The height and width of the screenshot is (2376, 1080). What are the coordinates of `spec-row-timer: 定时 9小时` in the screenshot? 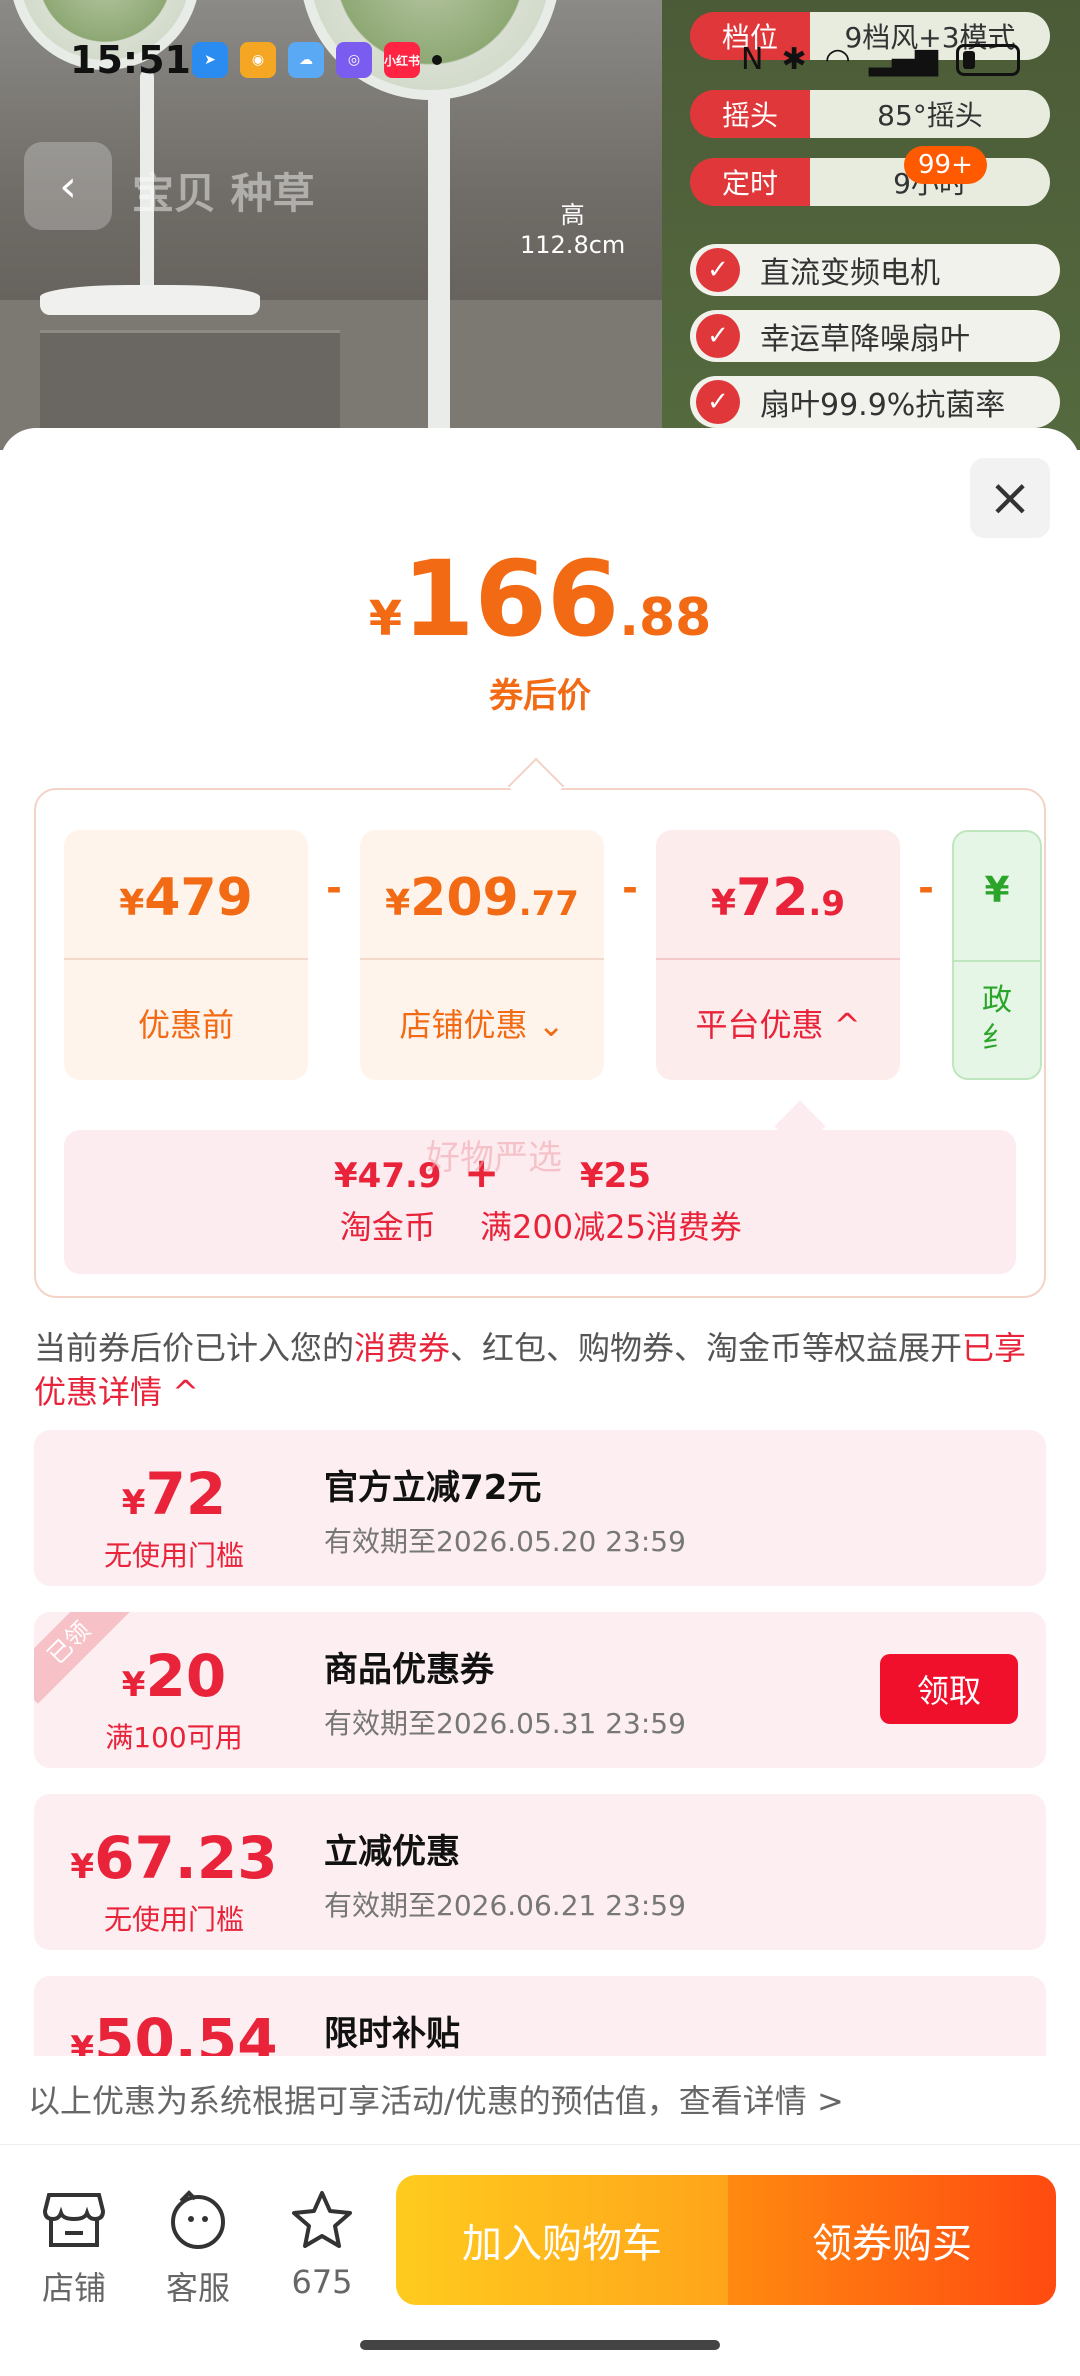 It's located at (870, 182).